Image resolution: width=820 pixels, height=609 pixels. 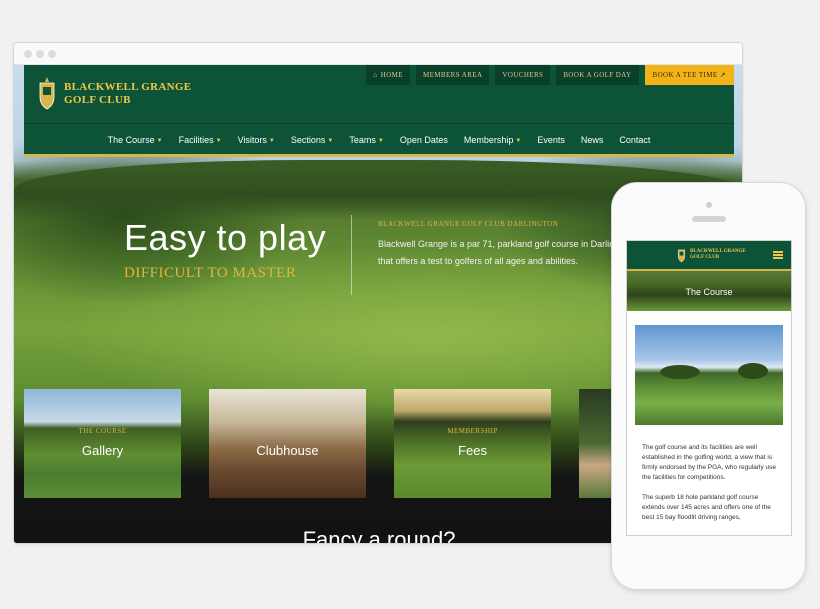 I want to click on mobile-banner: The Course, so click(x=709, y=291).